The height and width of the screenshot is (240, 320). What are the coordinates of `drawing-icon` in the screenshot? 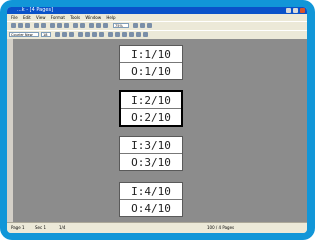 It's located at (105, 25).